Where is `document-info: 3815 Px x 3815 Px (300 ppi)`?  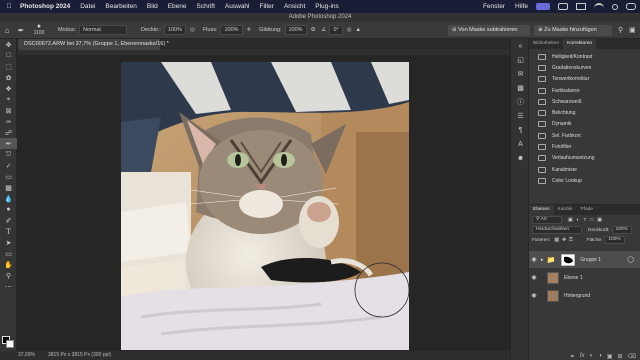
document-info: 3815 Px x 3815 Px (300 ppi) is located at coordinates (79, 355).